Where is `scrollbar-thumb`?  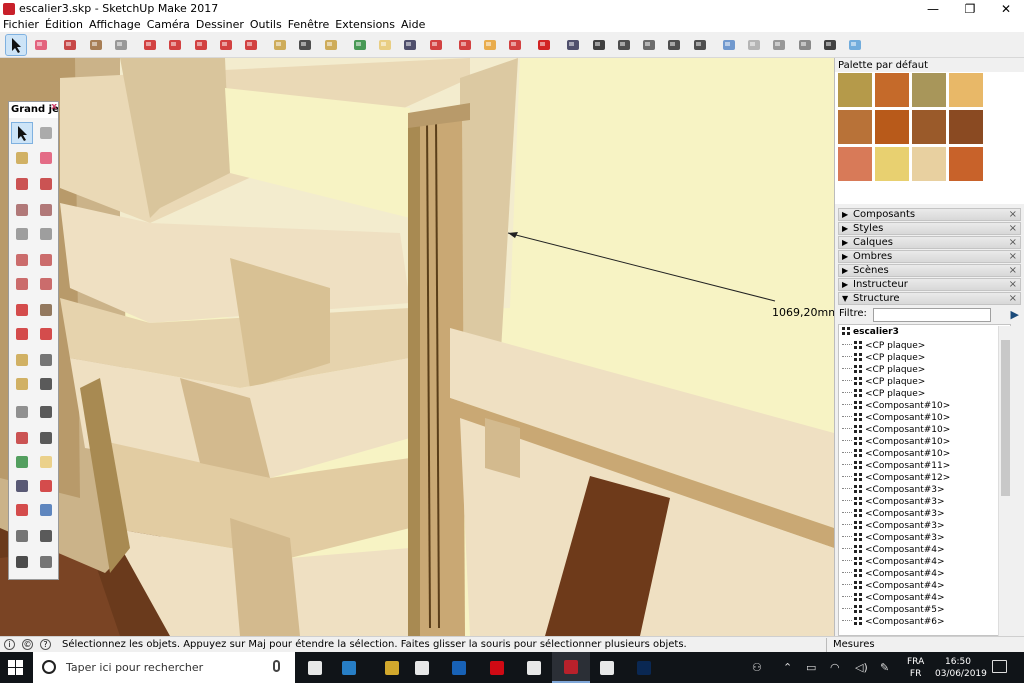 scrollbar-thumb is located at coordinates (1005, 418).